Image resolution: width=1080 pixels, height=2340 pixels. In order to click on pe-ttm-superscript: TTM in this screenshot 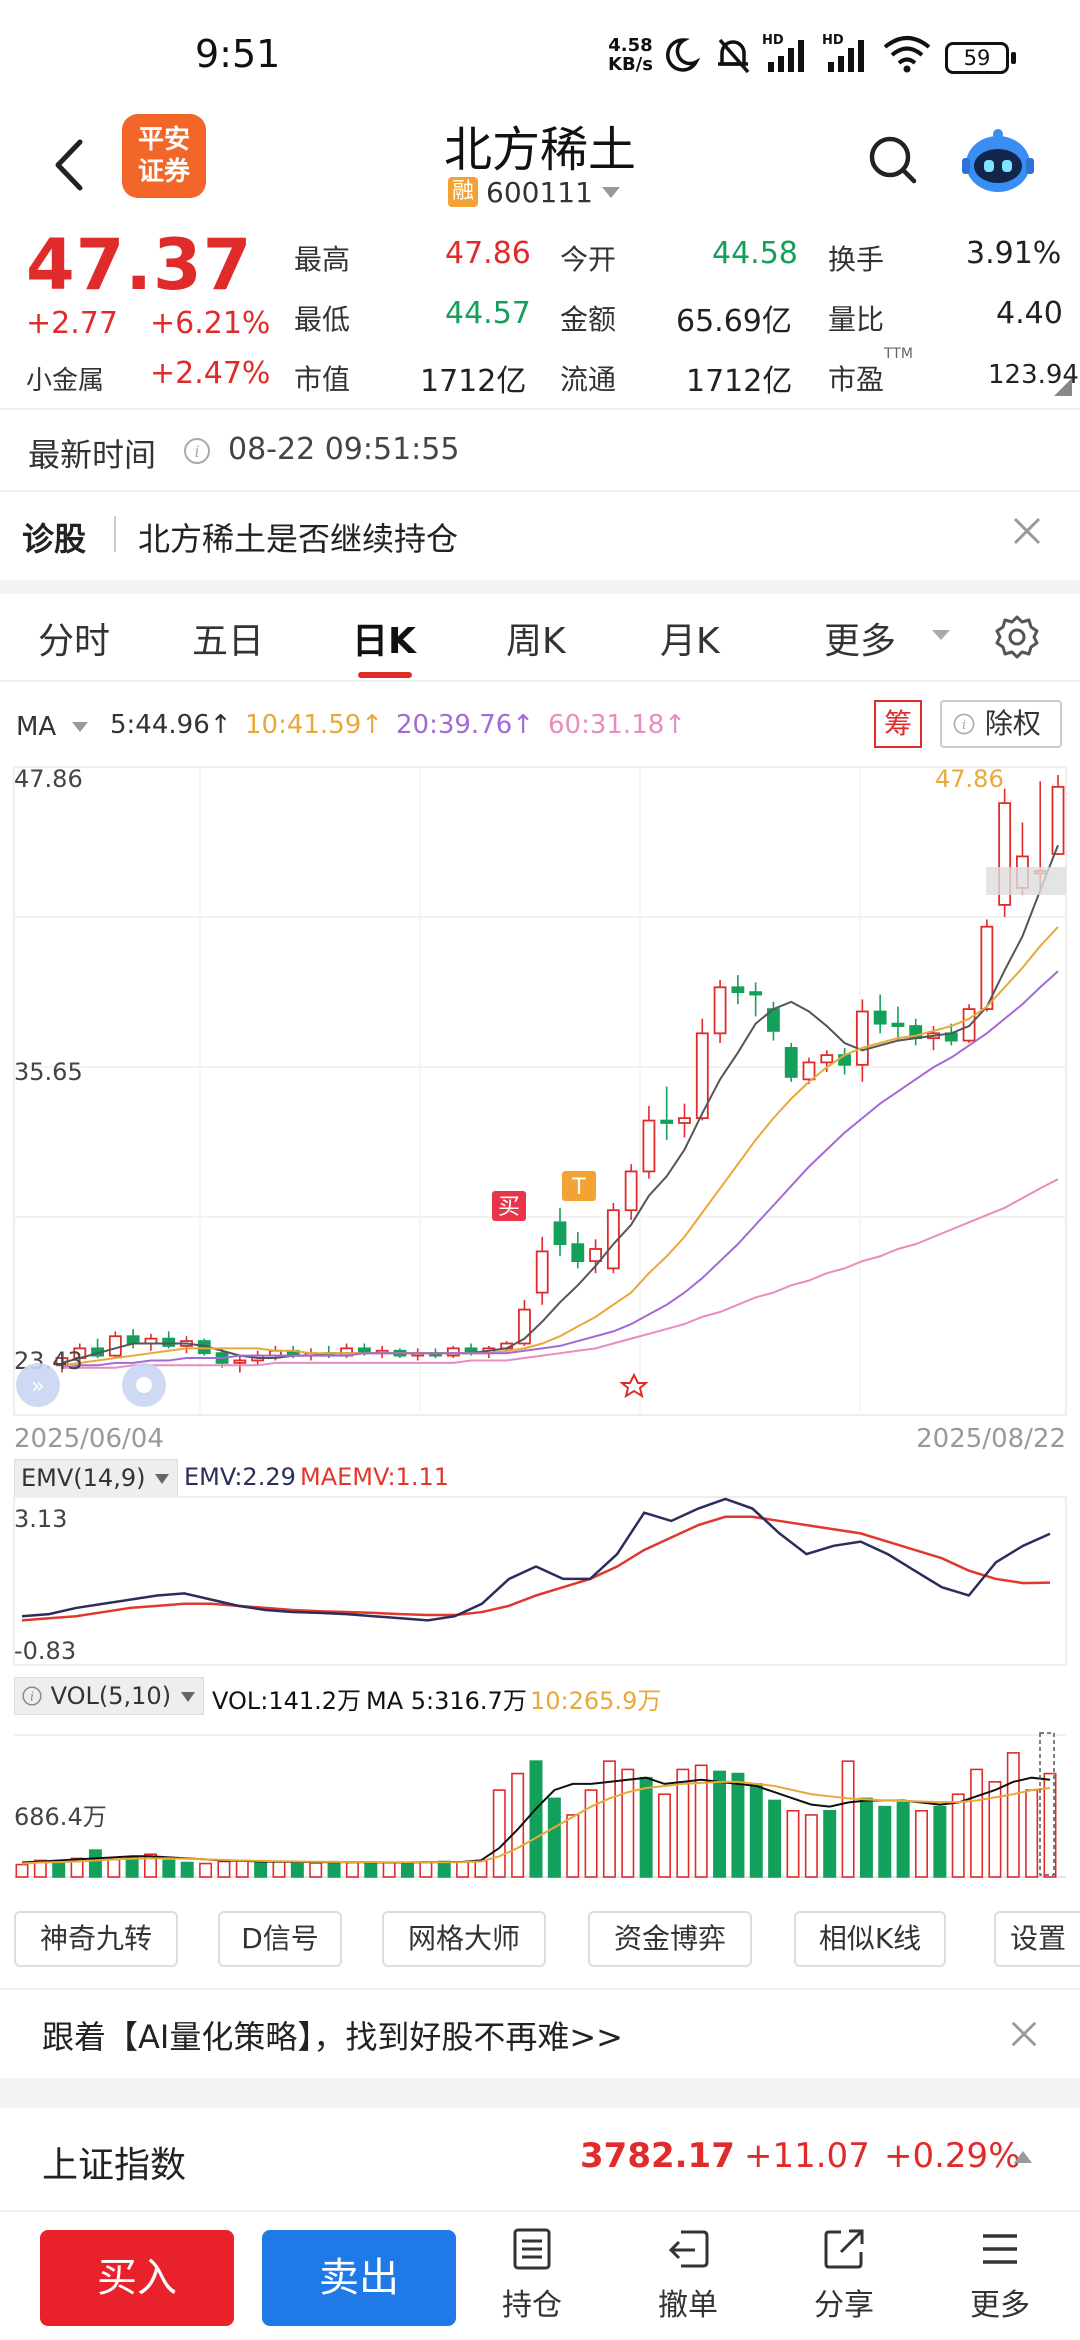, I will do `click(898, 354)`.